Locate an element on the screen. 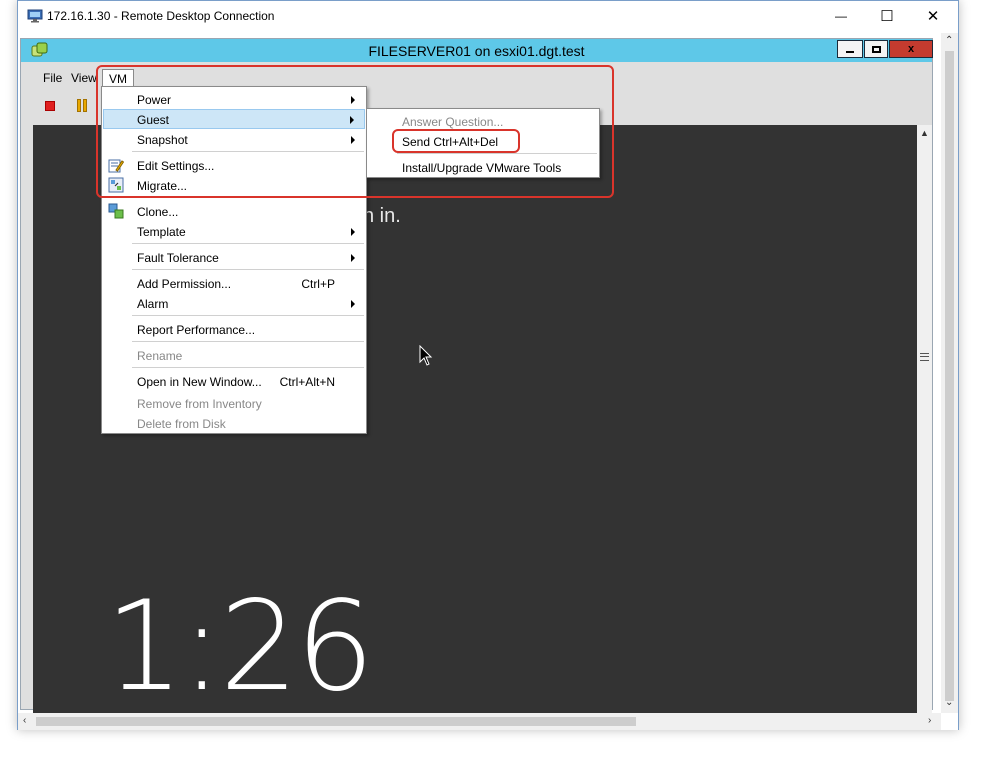 Image resolution: width=986 pixels, height=757 pixels. maximize-icon: ☐ is located at coordinates (887, 16).